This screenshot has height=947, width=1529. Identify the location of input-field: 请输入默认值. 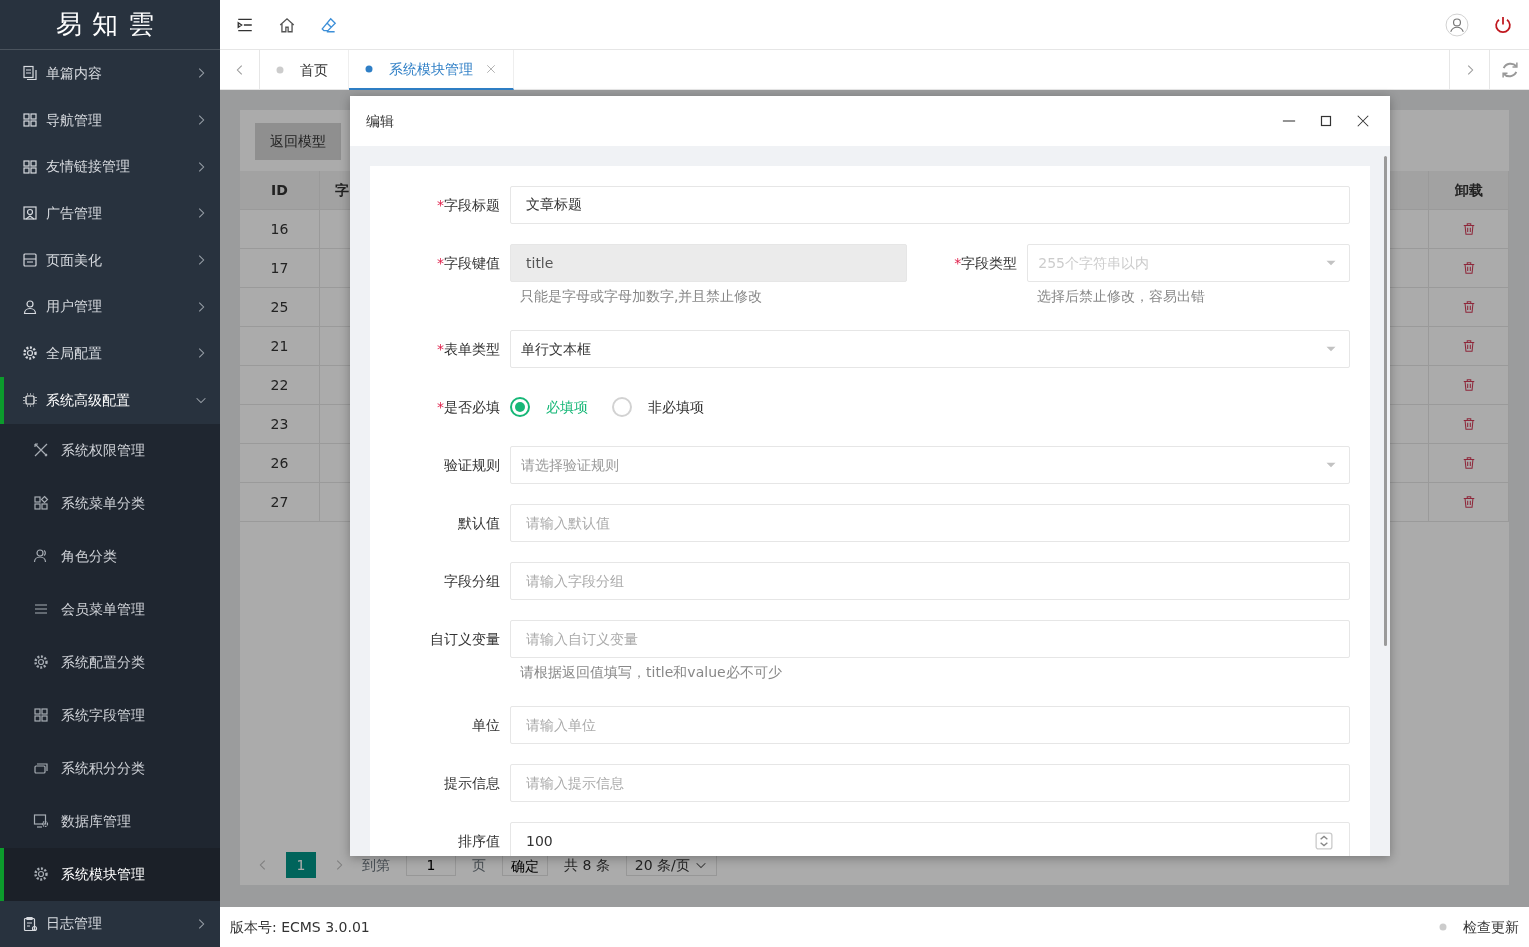
(930, 523).